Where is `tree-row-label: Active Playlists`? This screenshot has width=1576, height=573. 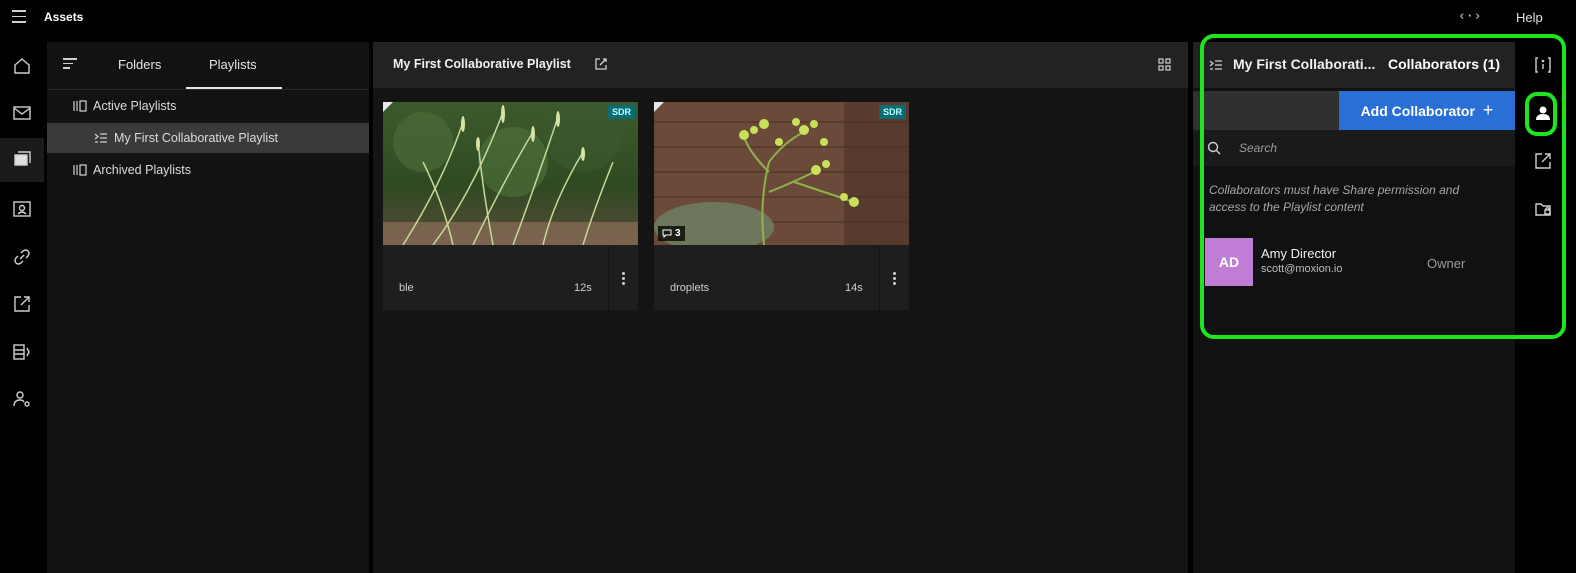
tree-row-label: Active Playlists is located at coordinates (135, 106).